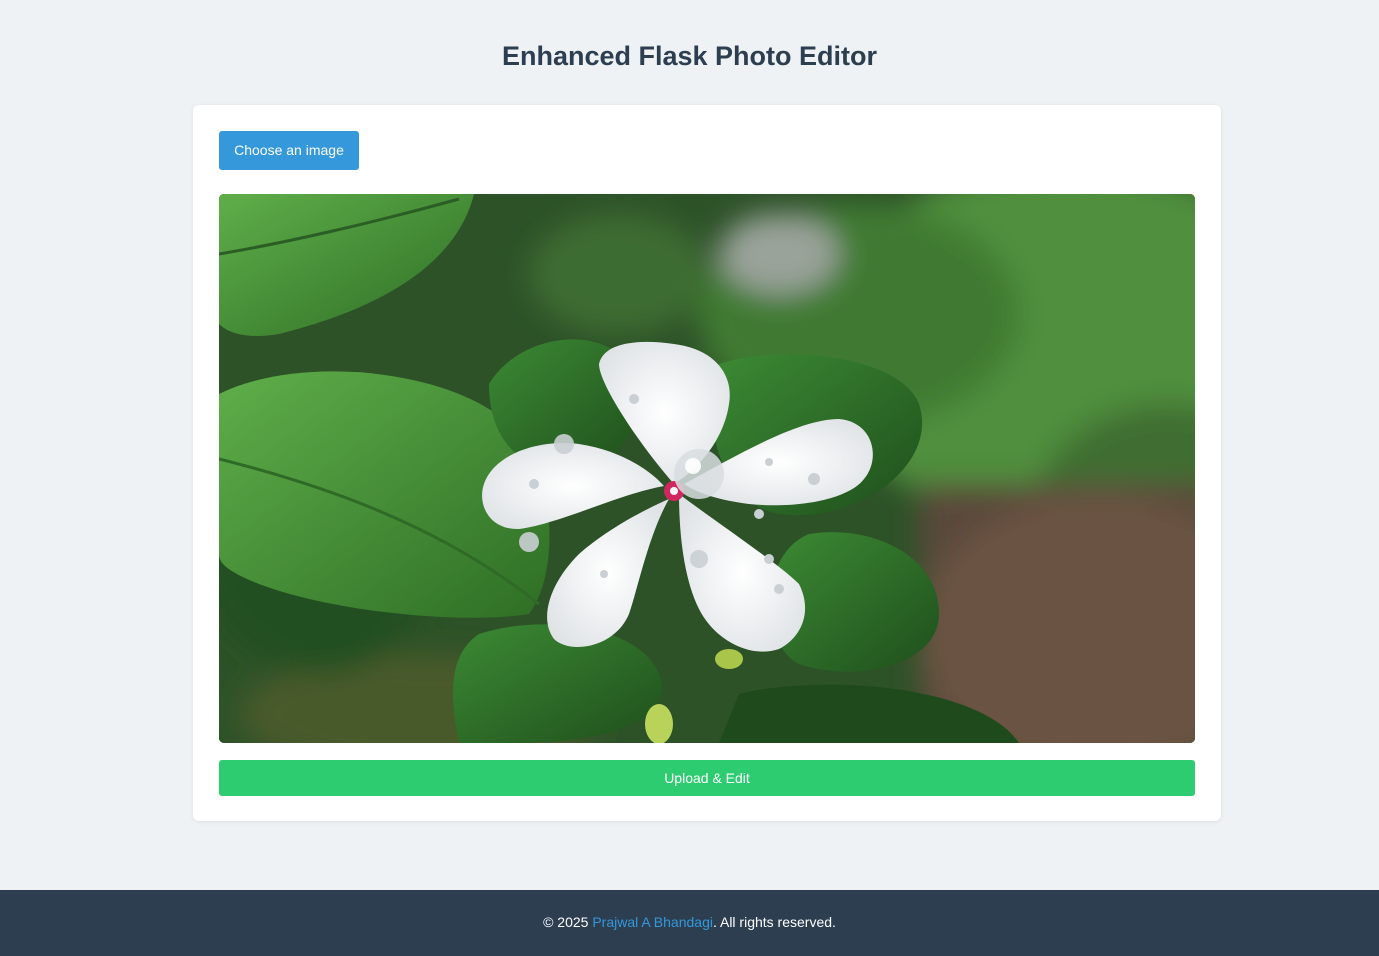 This screenshot has height=956, width=1379. What do you see at coordinates (689, 56) in the screenshot?
I see `page-title: Enhanced Flask Photo Editor` at bounding box center [689, 56].